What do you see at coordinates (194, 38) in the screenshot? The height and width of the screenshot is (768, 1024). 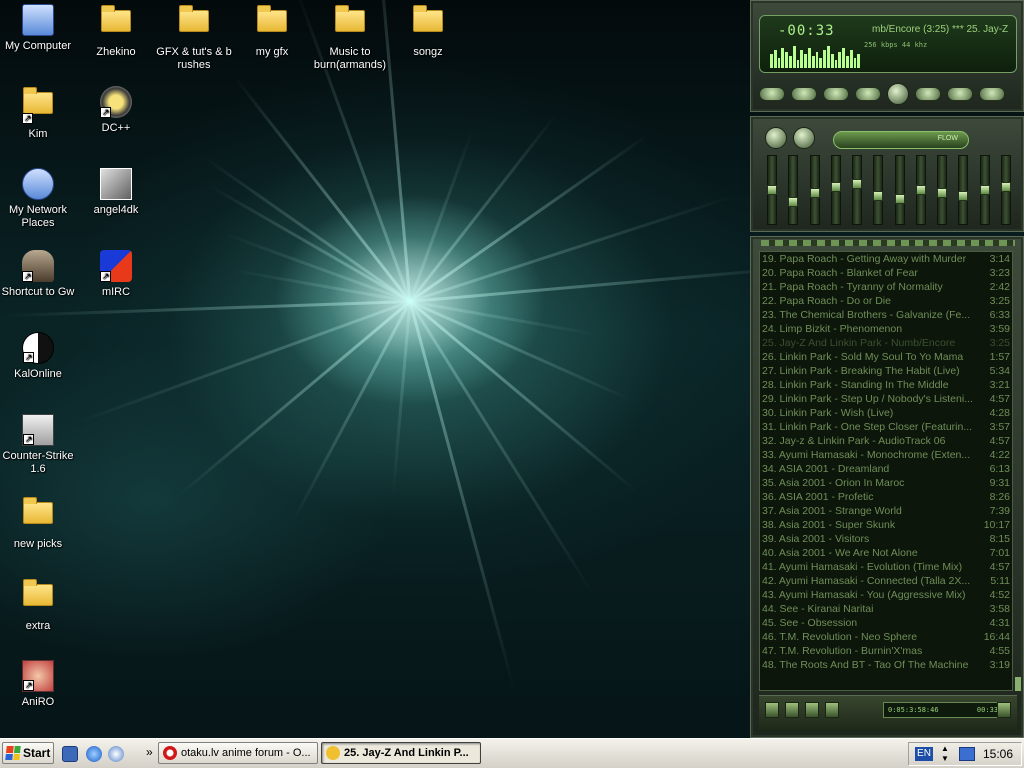 I see `desktop-icon: GFX & tut's & b rushes` at bounding box center [194, 38].